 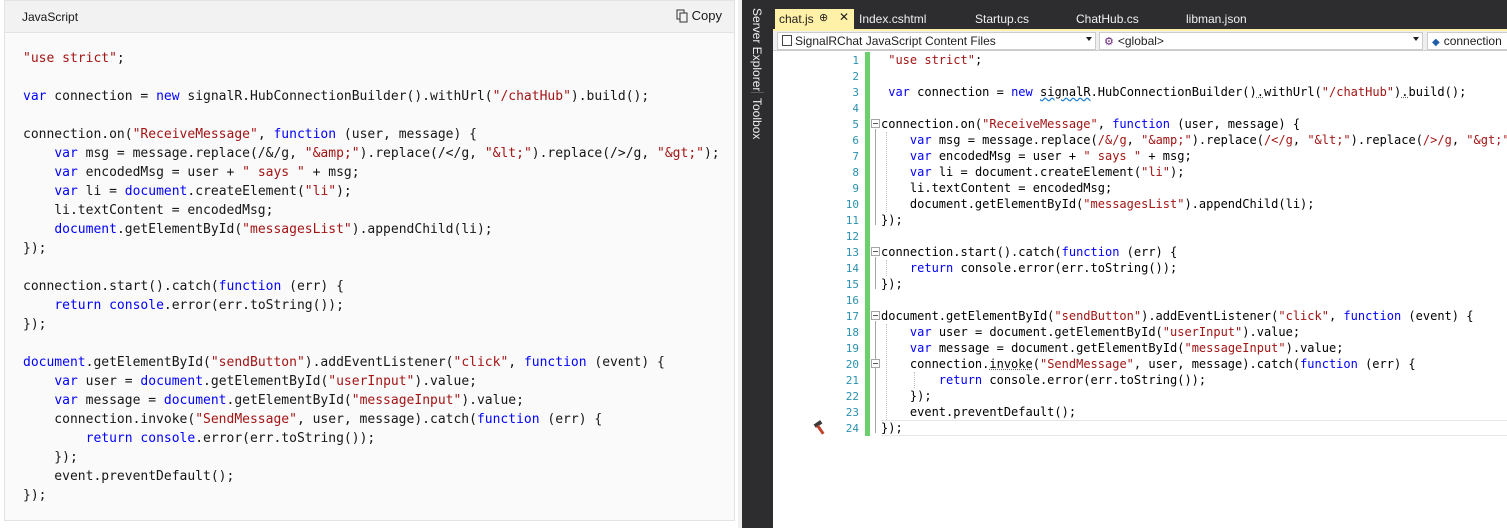 What do you see at coordinates (1261, 41) in the screenshot?
I see `scope-dropdown: ⚙ <global>` at bounding box center [1261, 41].